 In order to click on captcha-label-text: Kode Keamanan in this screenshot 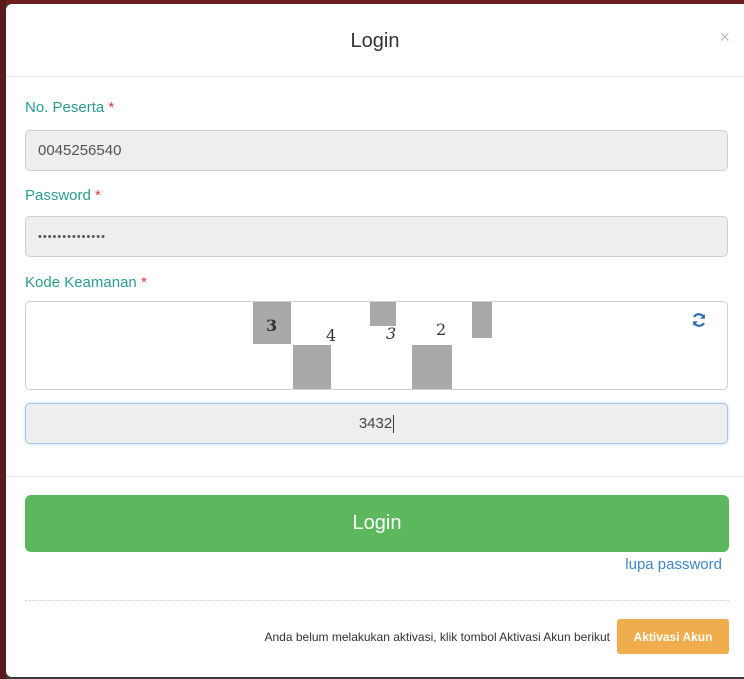, I will do `click(81, 282)`.